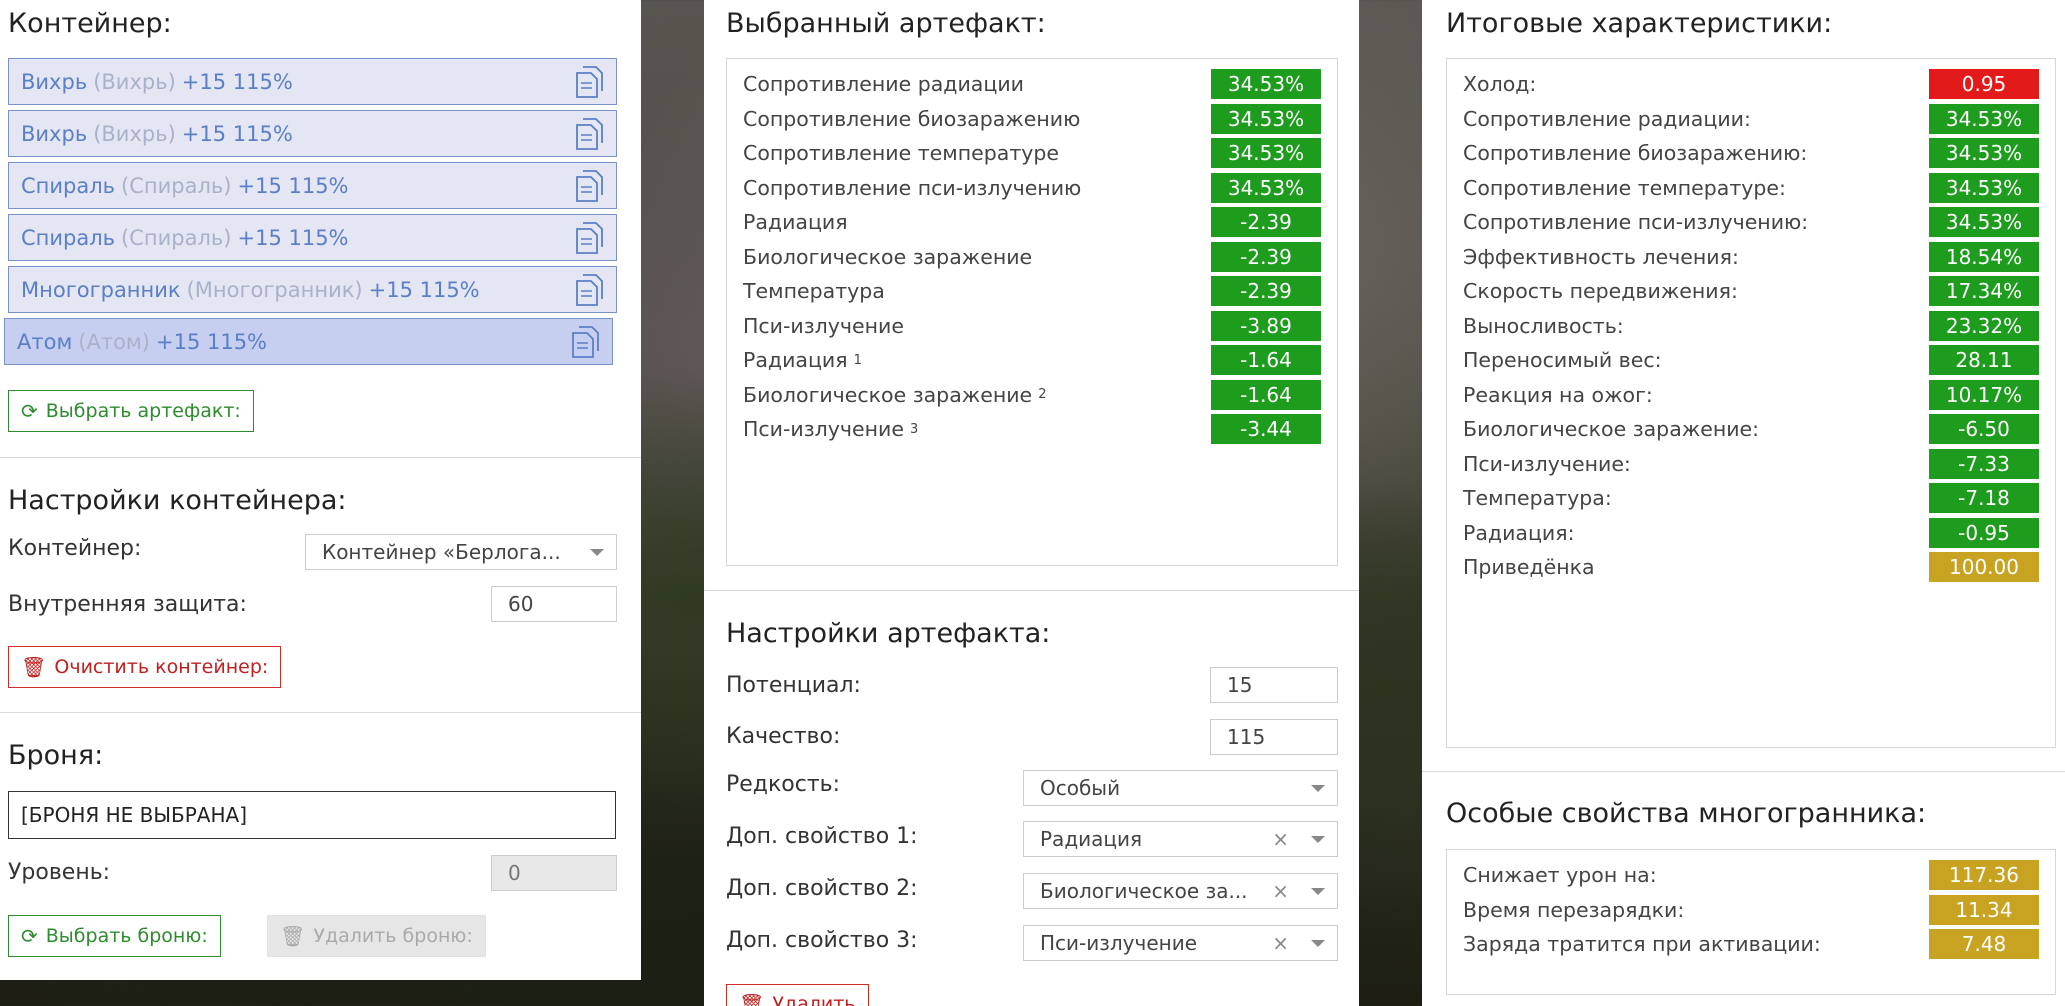  Describe the element at coordinates (901, 153) in the screenshot. I see `stat-label: Сопротивление температуре` at that location.